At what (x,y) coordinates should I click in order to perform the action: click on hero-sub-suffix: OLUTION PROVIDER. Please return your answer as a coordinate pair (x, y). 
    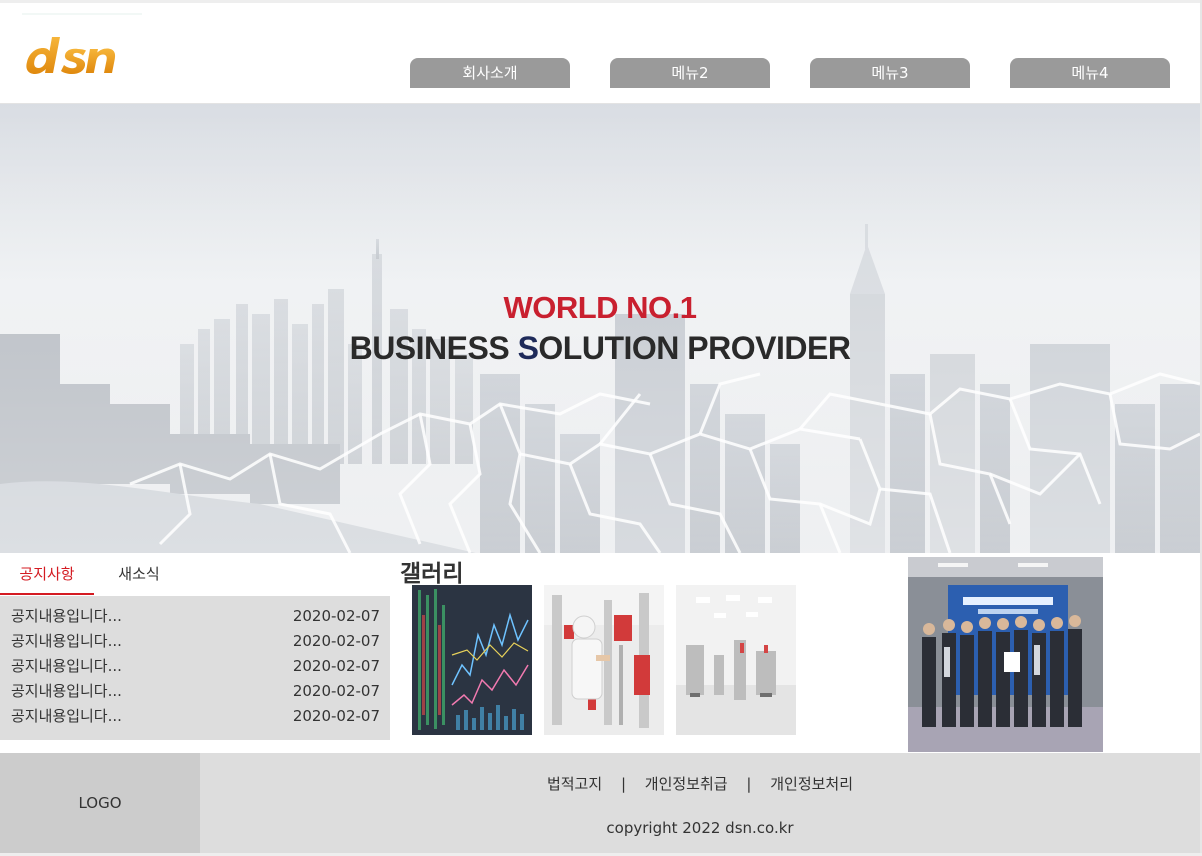
    Looking at the image, I should click on (694, 348).